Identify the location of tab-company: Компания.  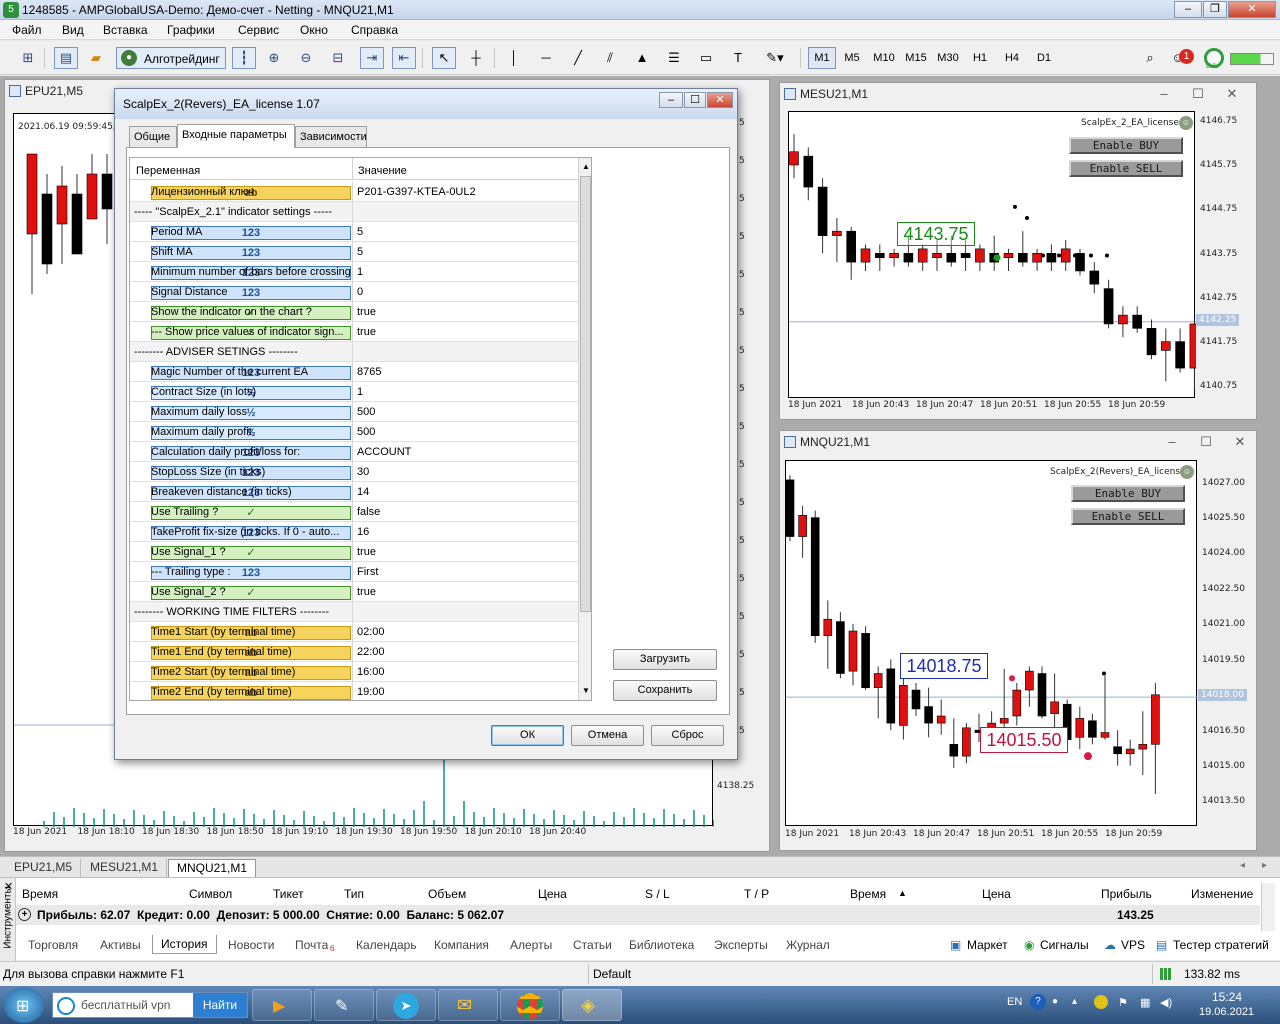
(461, 945).